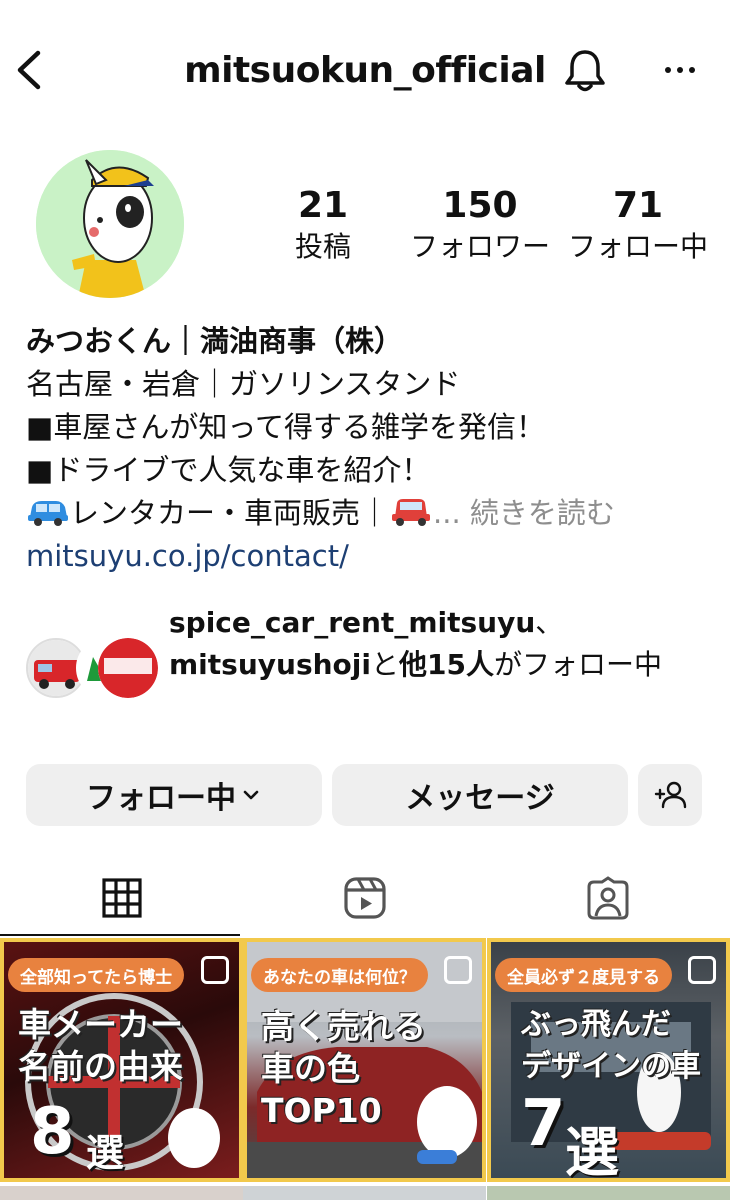 The width and height of the screenshot is (730, 1200). I want to click on message-button: メッセージ, so click(480, 795).